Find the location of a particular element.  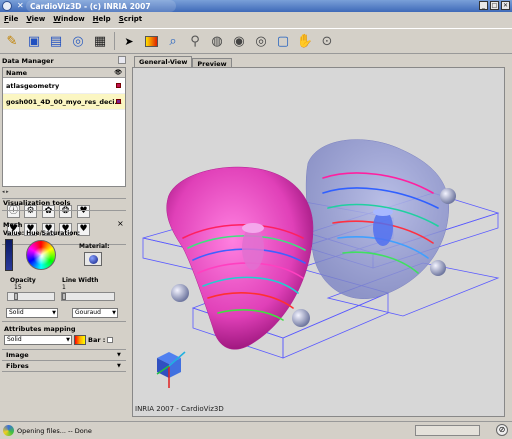

app-logo-icon is located at coordinates (8, 430).